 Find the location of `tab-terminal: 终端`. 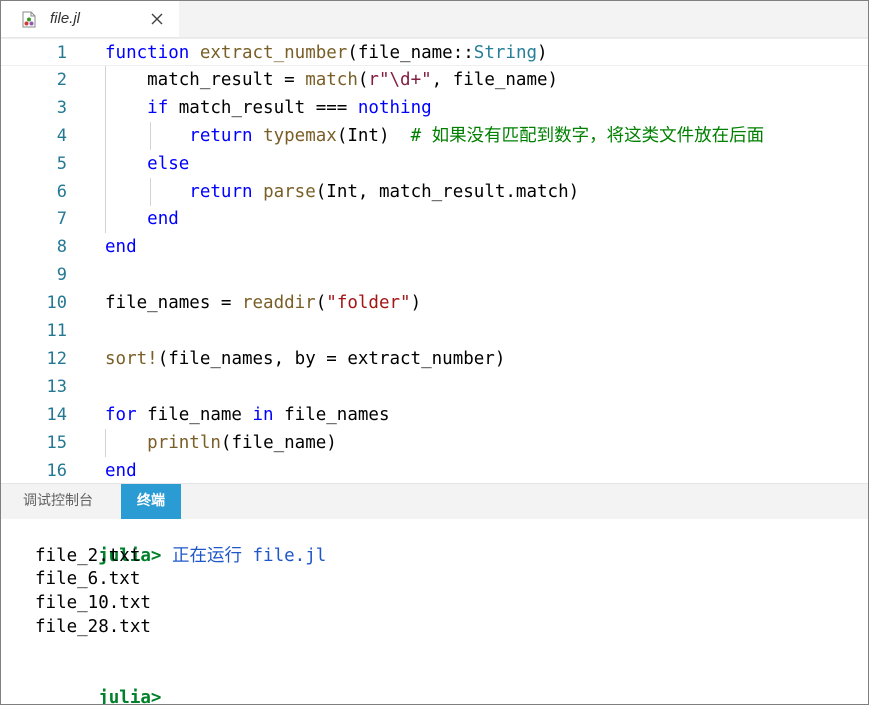

tab-terminal: 终端 is located at coordinates (151, 501).